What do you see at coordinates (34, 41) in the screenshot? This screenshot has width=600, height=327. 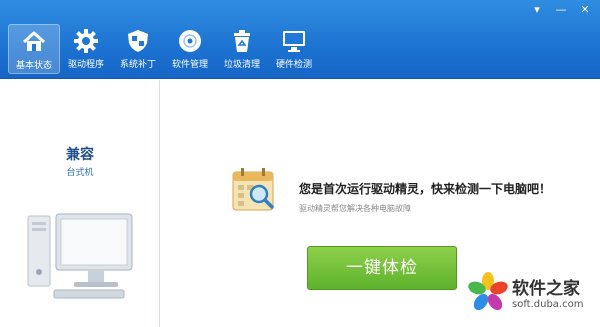 I see `home-icon` at bounding box center [34, 41].